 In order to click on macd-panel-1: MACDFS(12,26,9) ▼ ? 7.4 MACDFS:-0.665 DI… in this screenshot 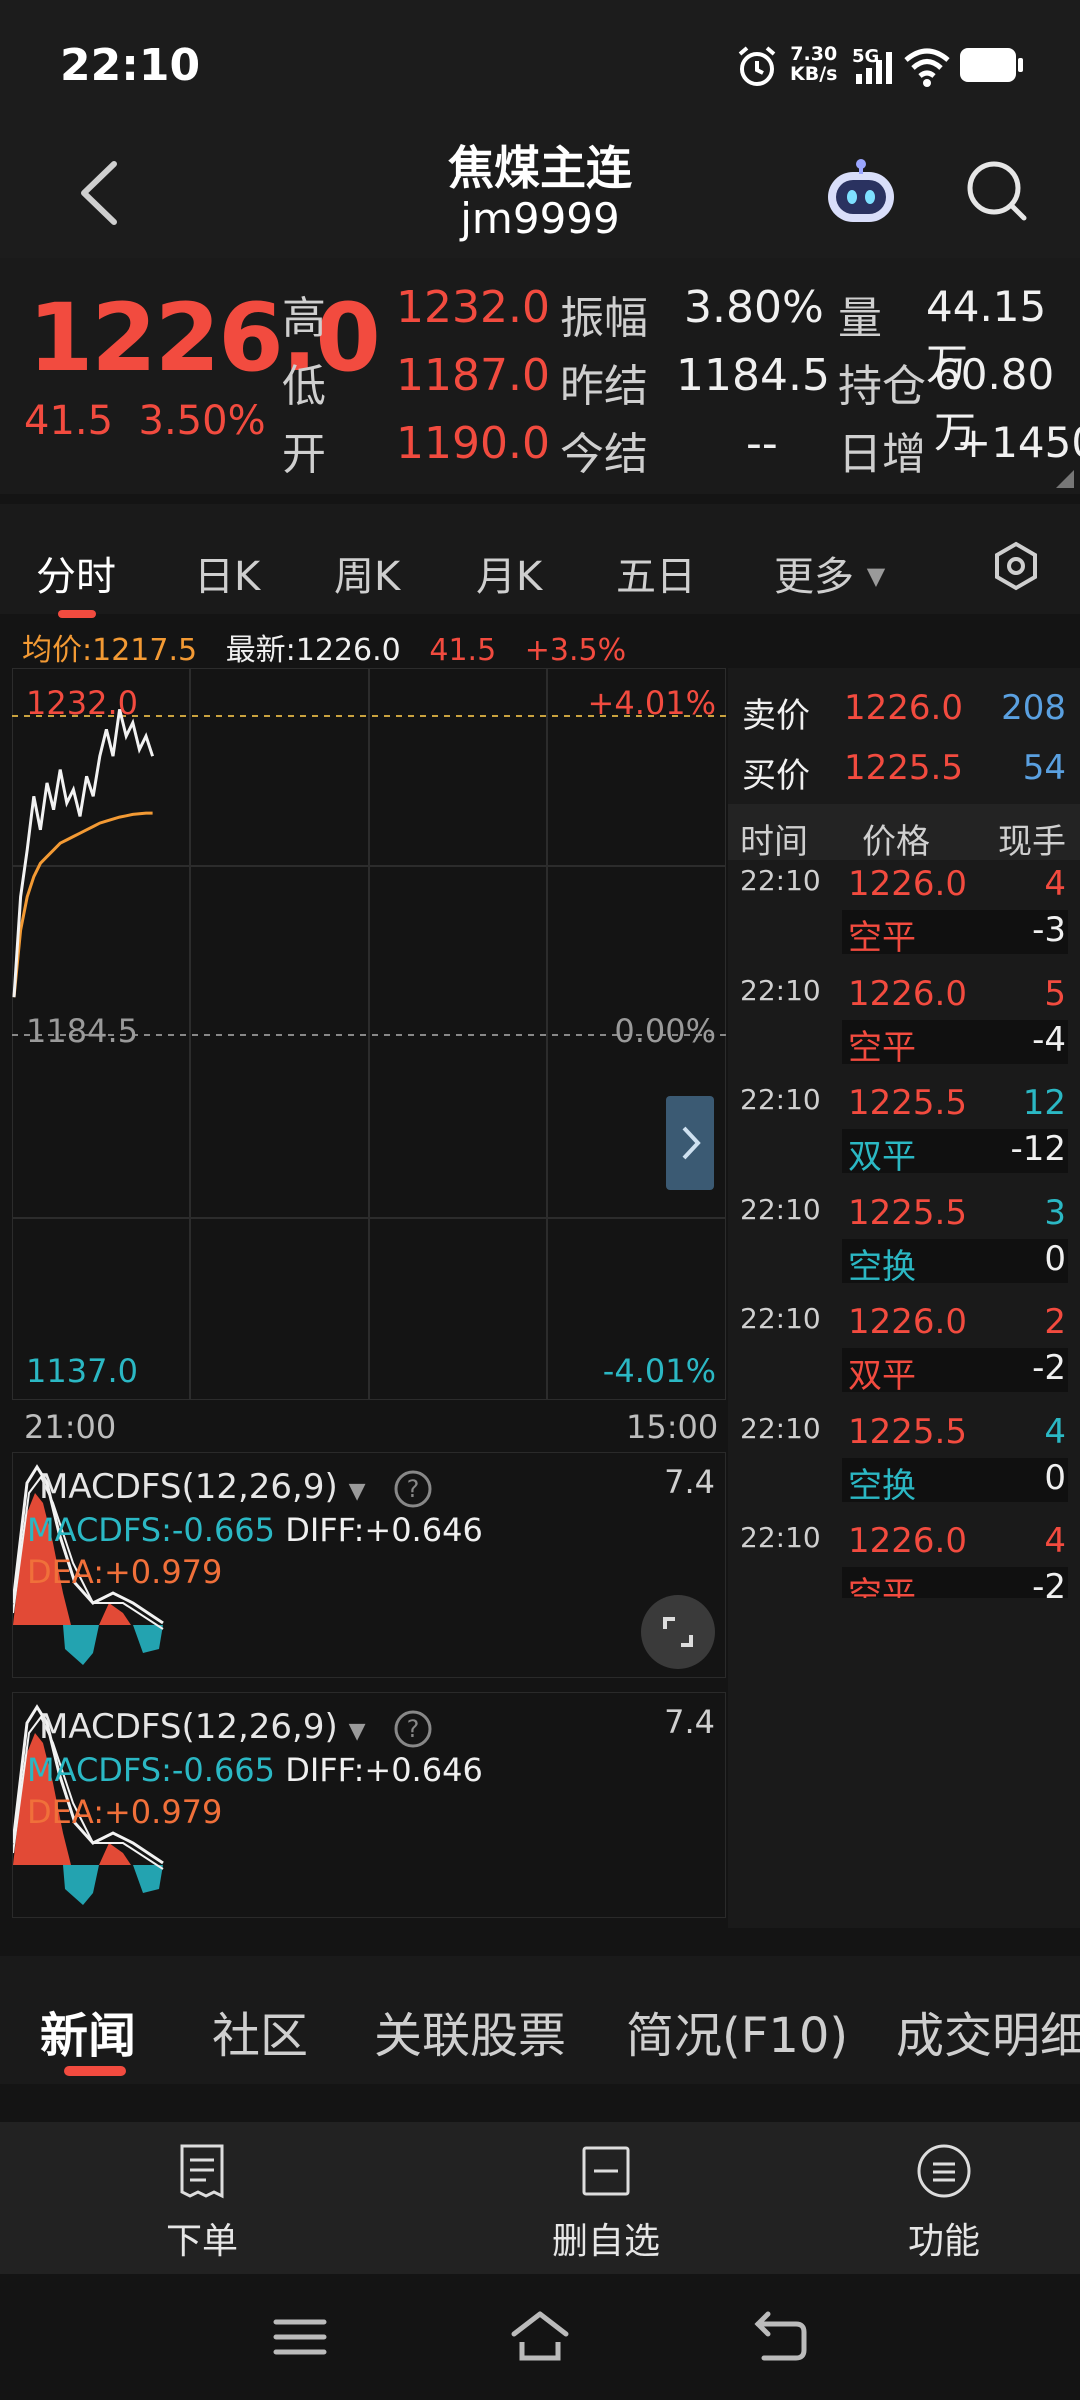, I will do `click(369, 1565)`.